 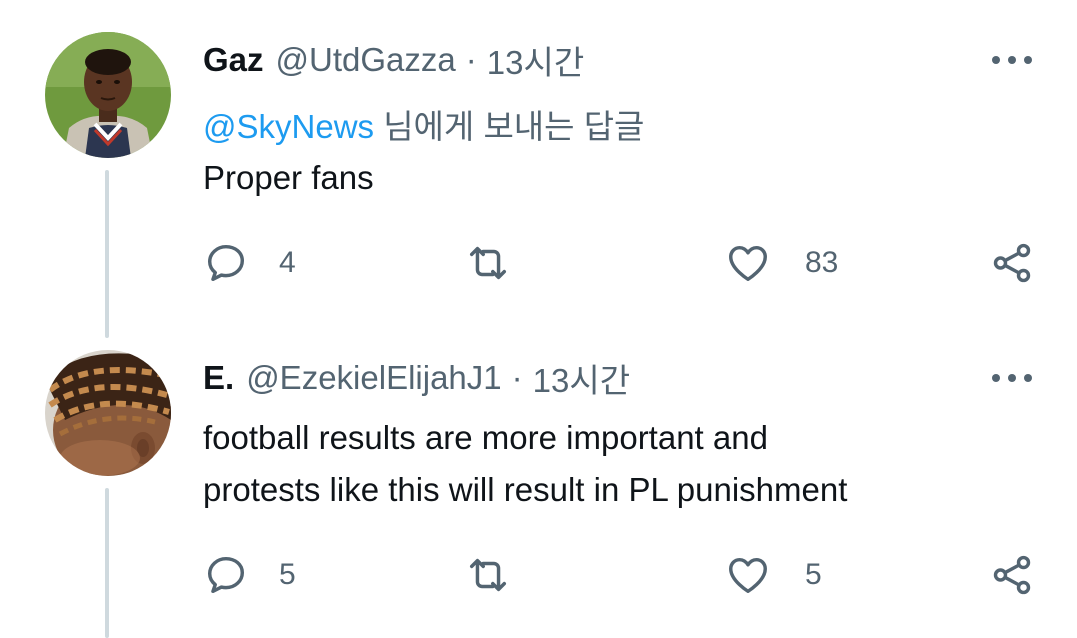 What do you see at coordinates (287, 574) in the screenshot?
I see `reply-count: 5` at bounding box center [287, 574].